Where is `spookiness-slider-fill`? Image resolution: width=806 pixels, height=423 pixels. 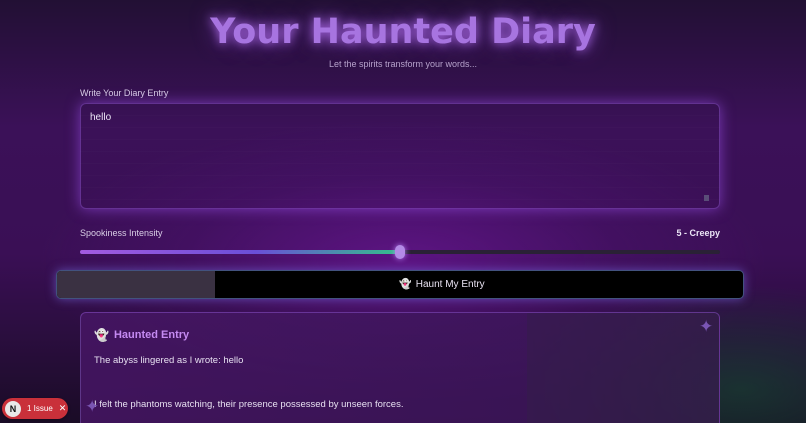 spookiness-slider-fill is located at coordinates (240, 252).